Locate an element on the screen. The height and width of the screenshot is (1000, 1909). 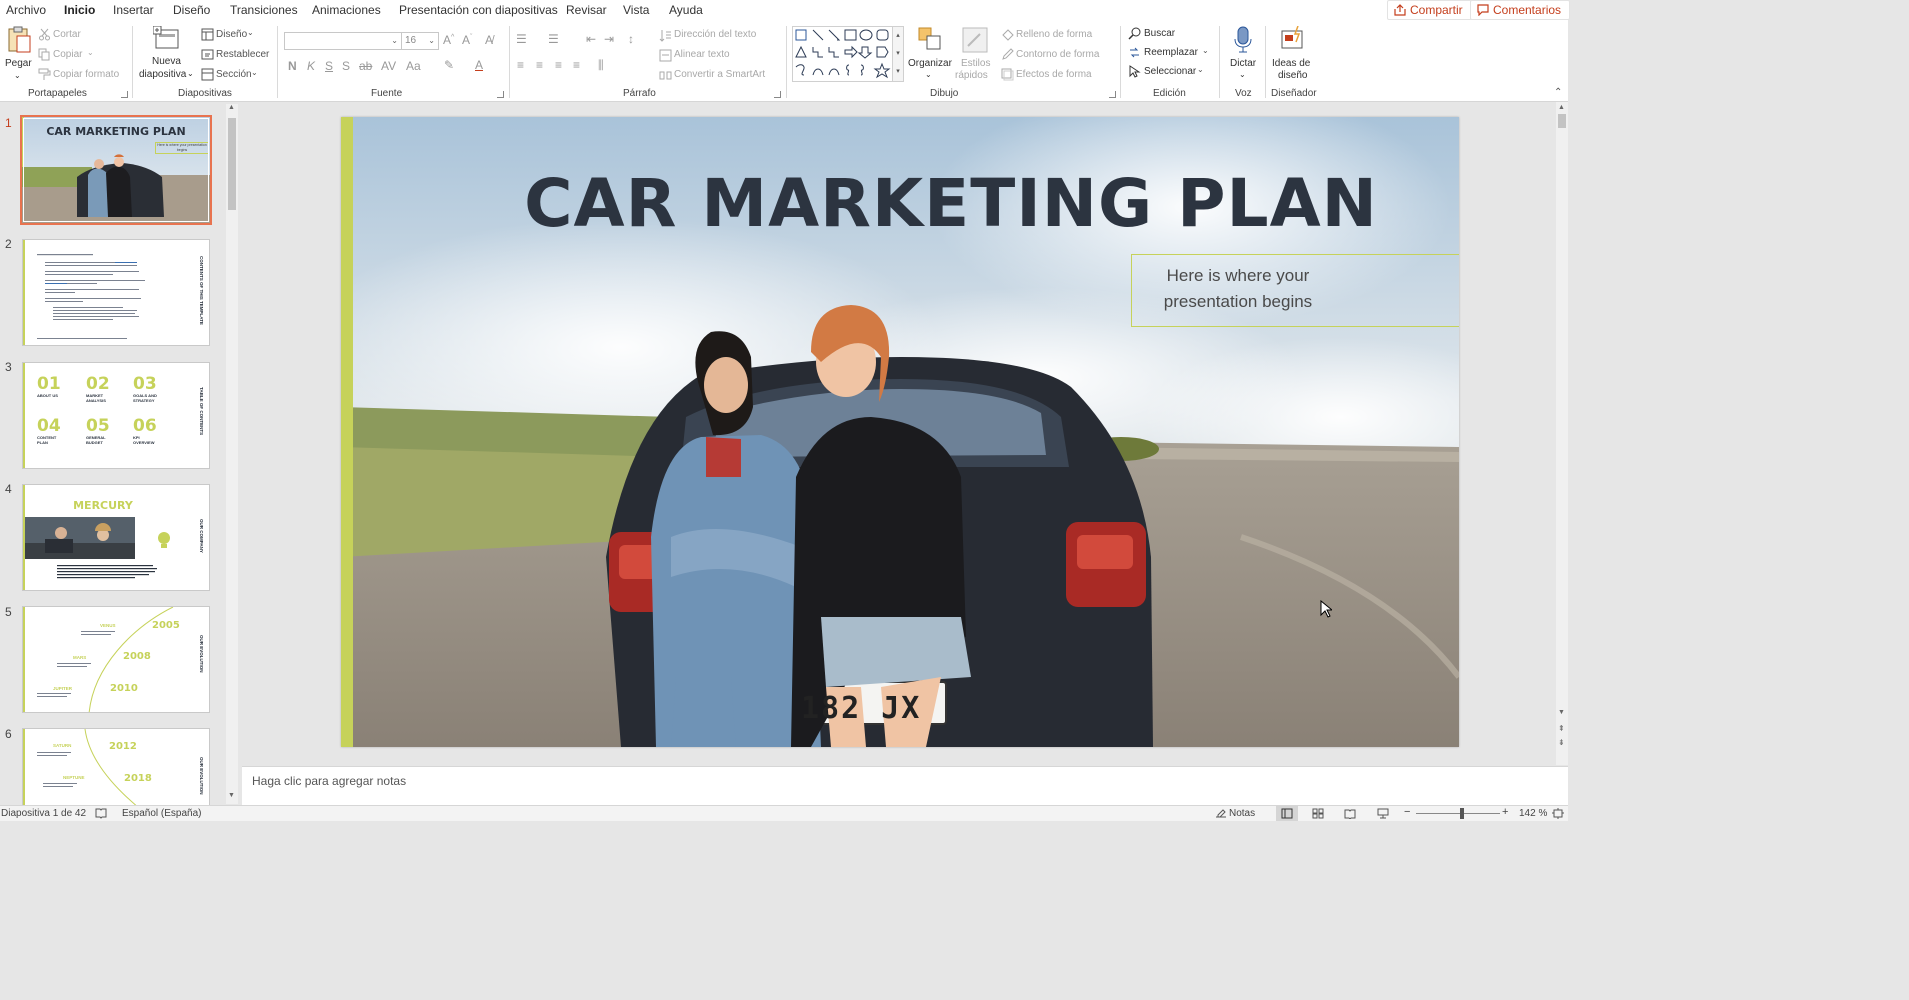
slideshow-icon is located at coordinates (1383, 813).